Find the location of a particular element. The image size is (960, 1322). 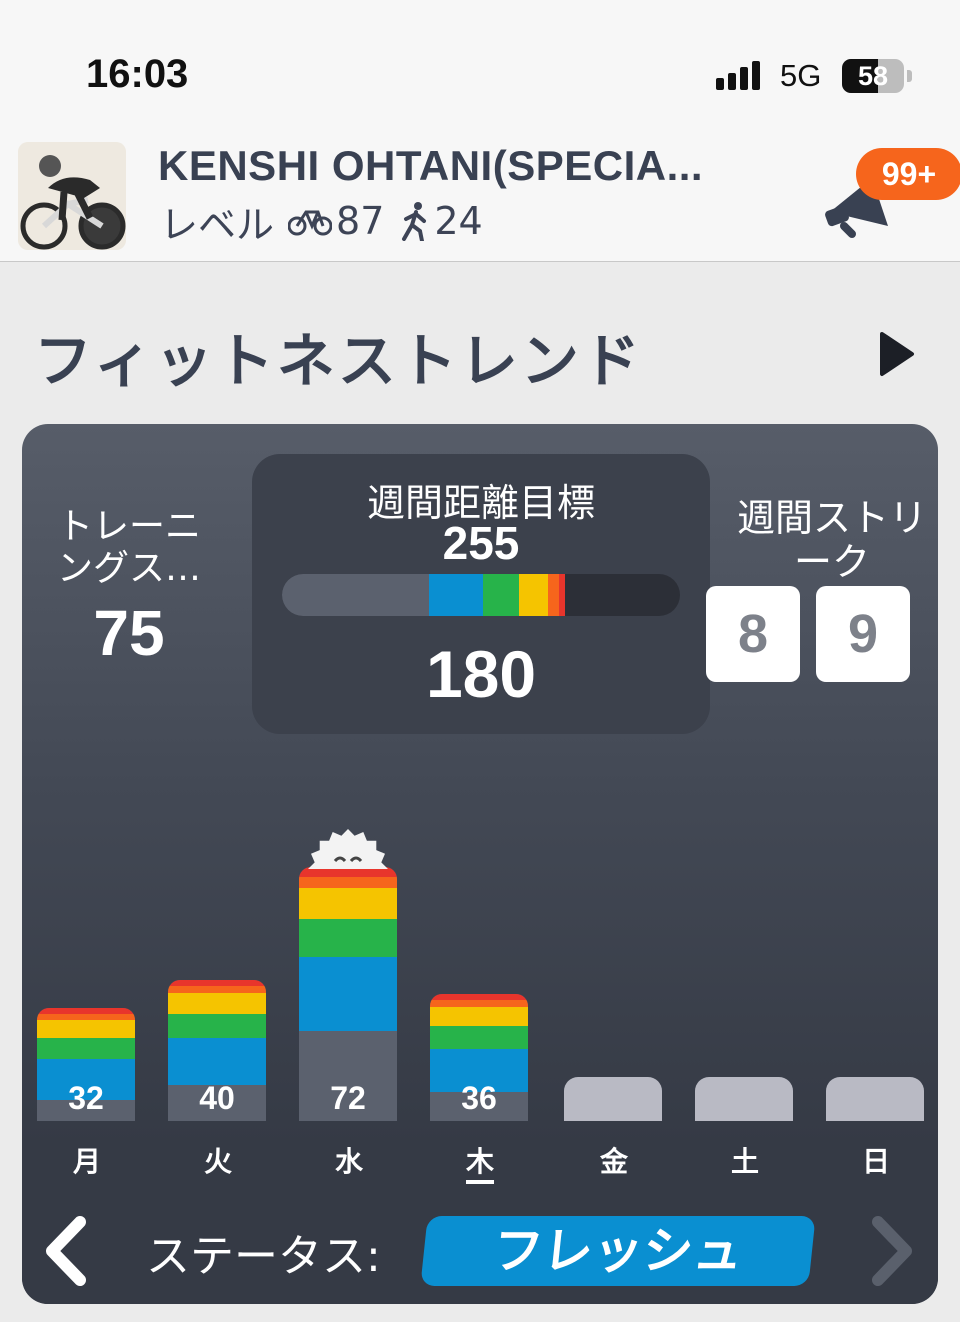

bar: 32 is located at coordinates (86, 1064).